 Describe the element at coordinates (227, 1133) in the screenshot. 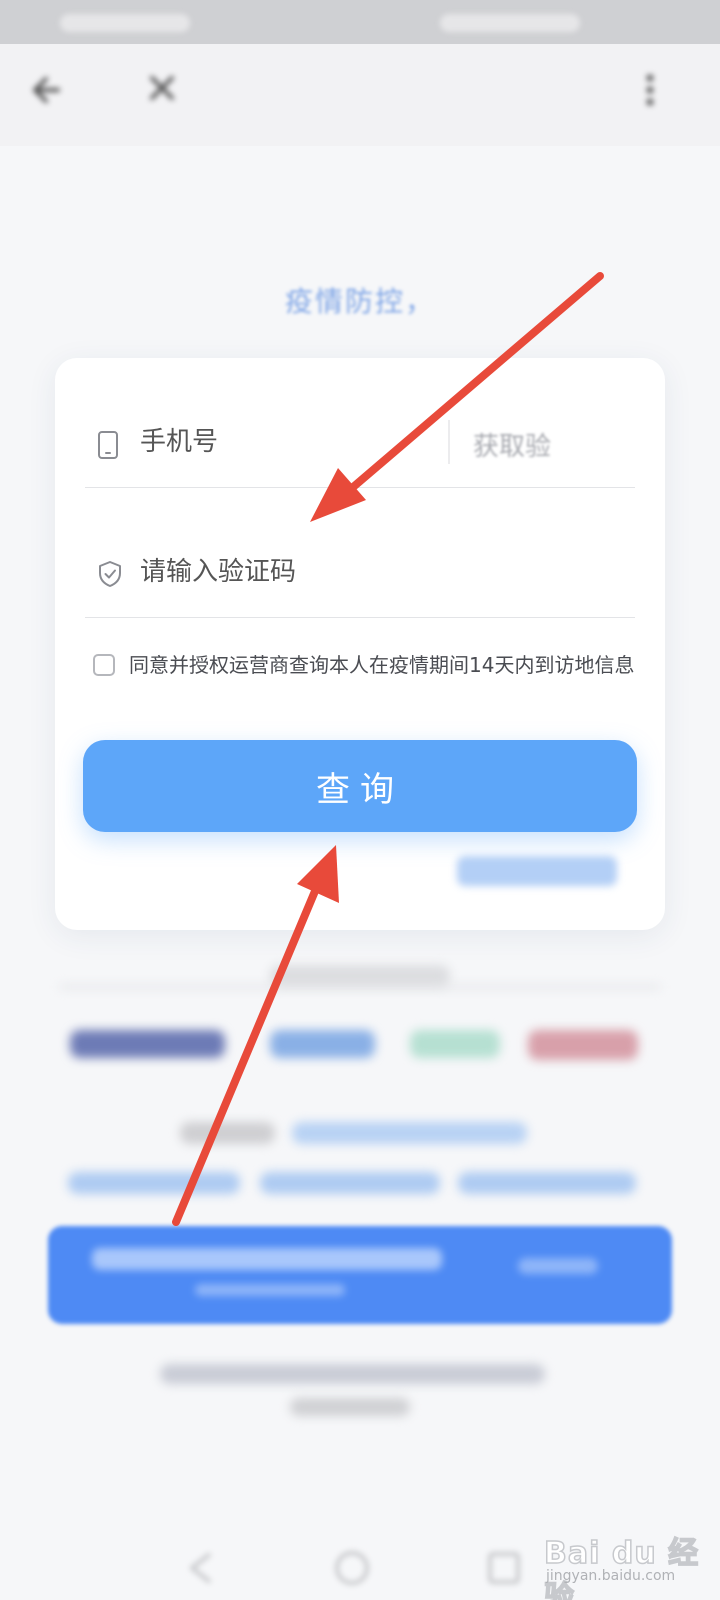

I see `hotline-label` at that location.